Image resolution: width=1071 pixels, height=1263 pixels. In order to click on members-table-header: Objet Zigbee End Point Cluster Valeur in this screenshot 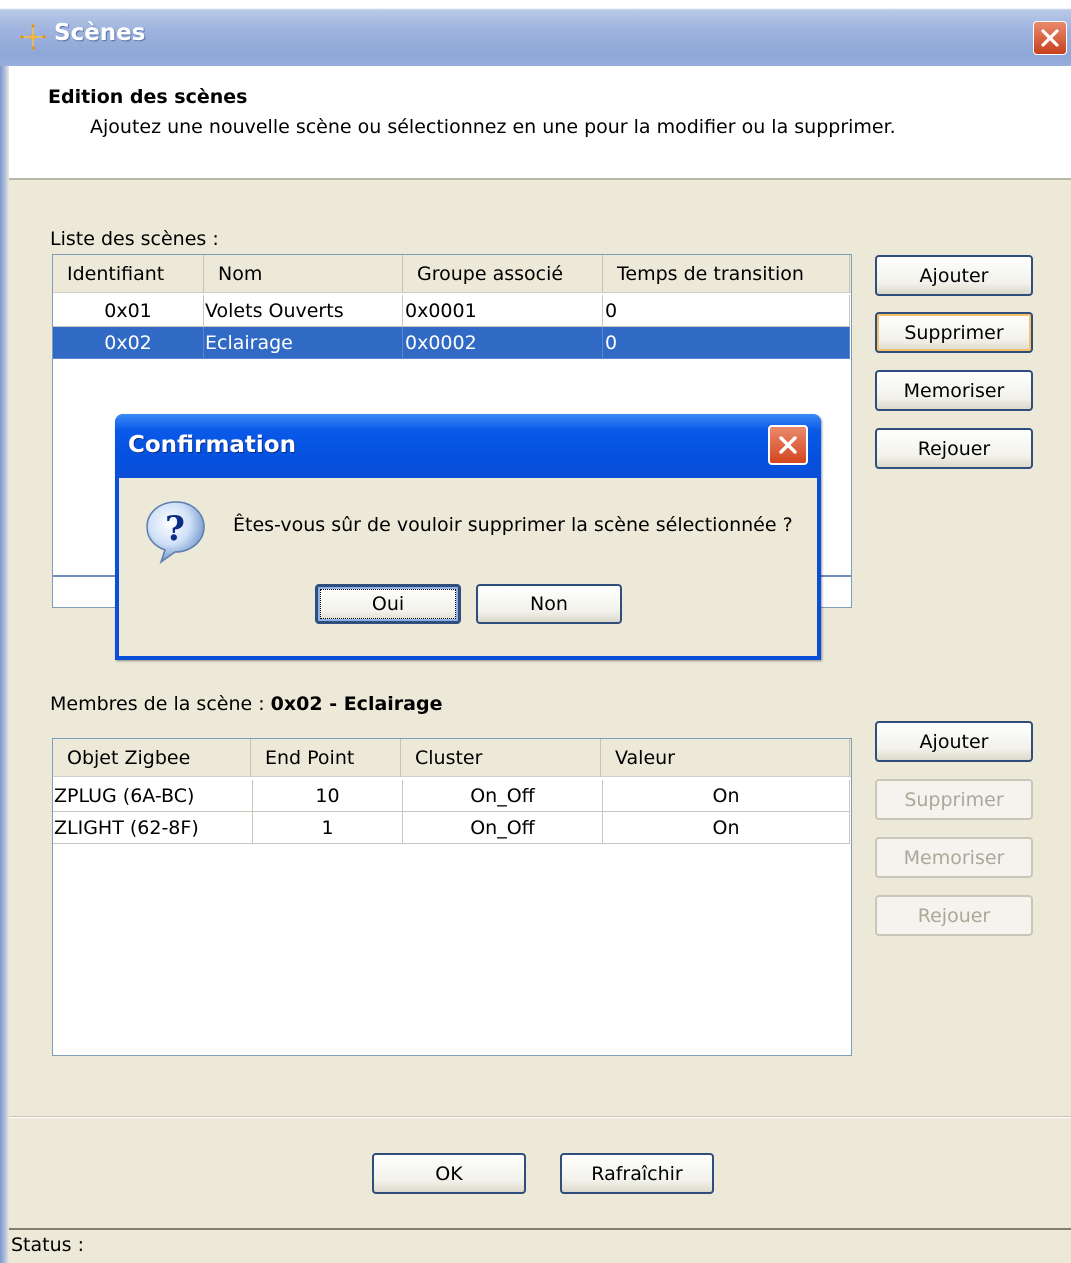, I will do `click(452, 758)`.